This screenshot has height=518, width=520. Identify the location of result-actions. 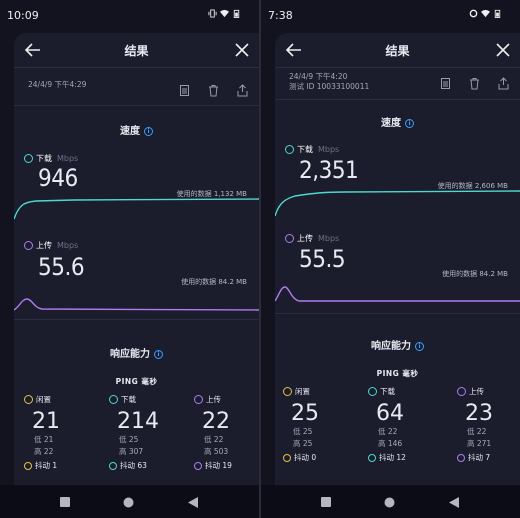
(213, 89).